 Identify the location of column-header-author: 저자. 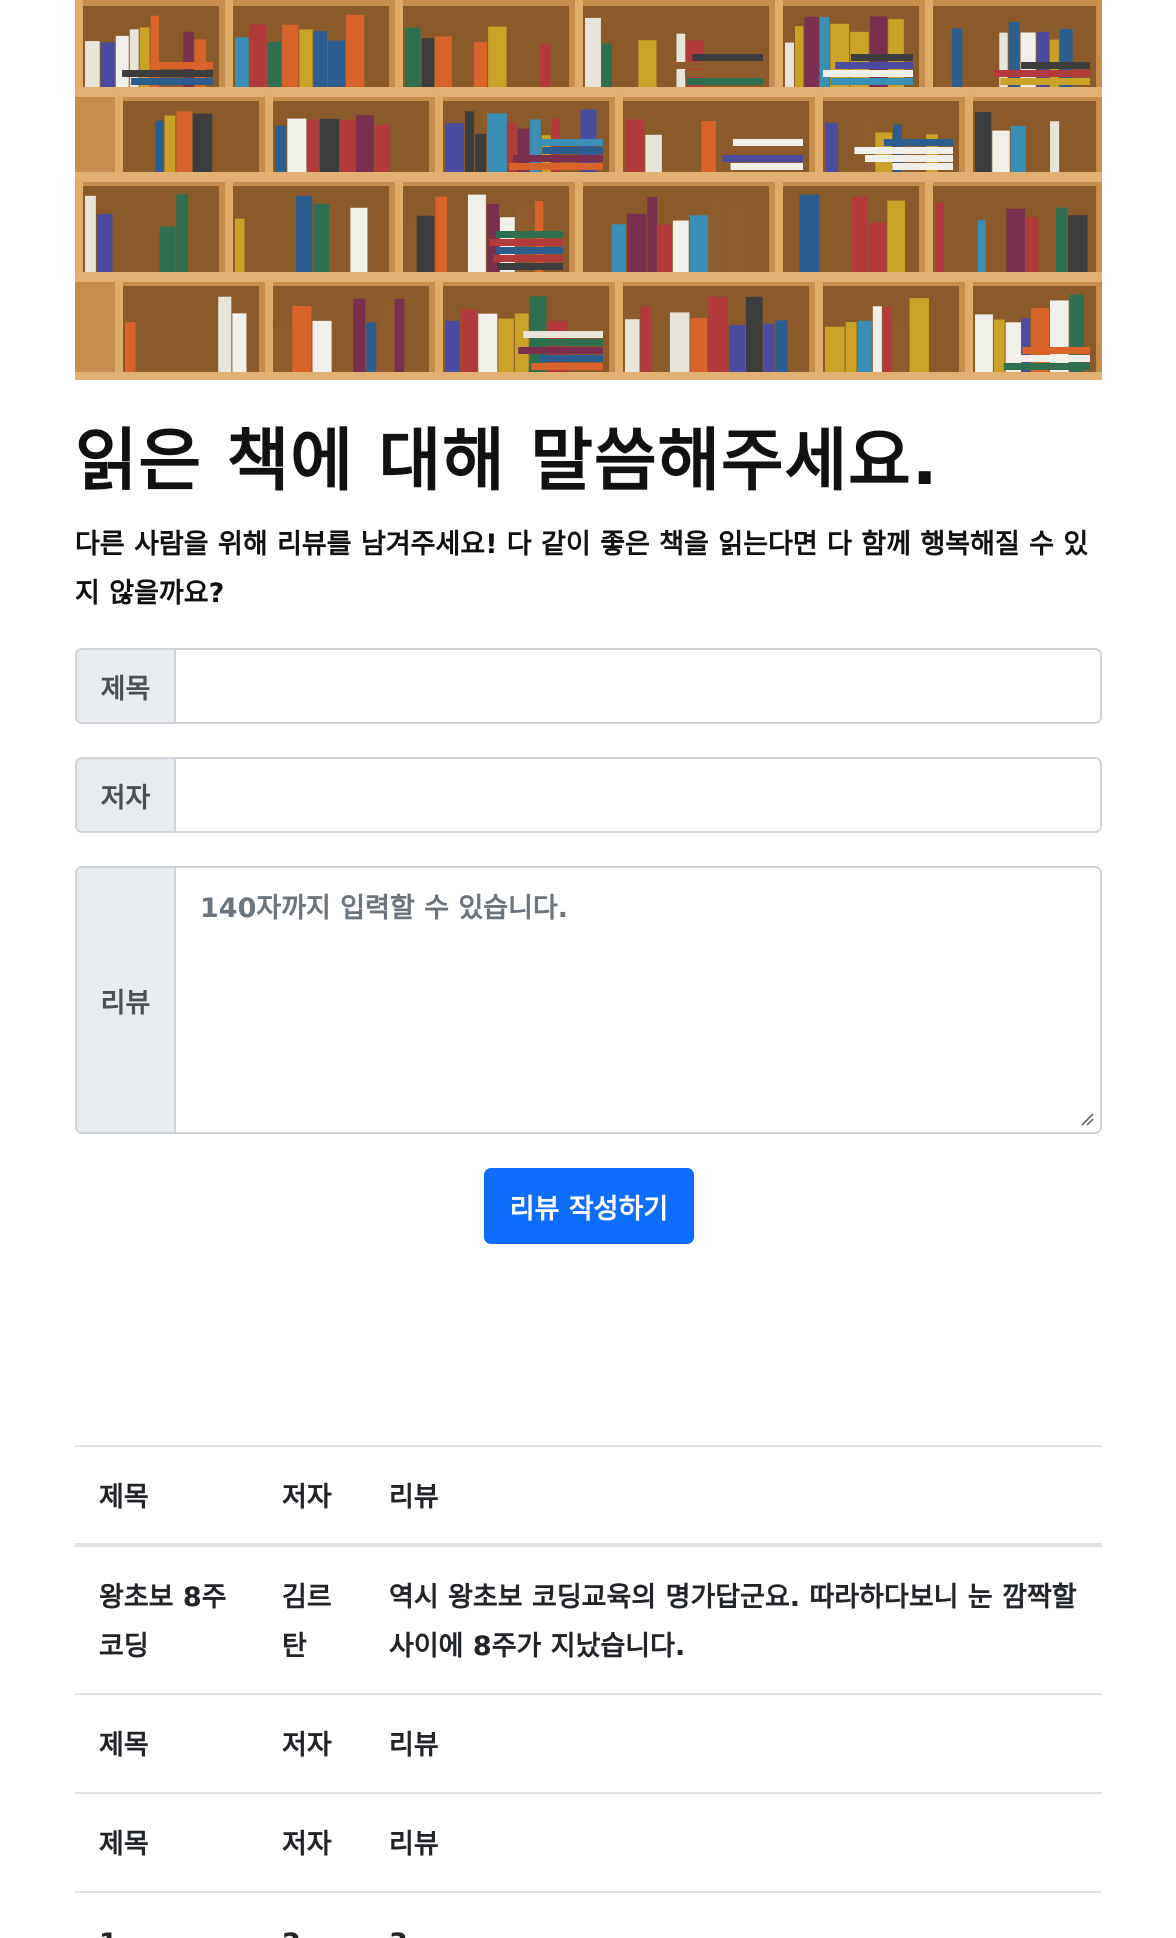
(311, 1496).